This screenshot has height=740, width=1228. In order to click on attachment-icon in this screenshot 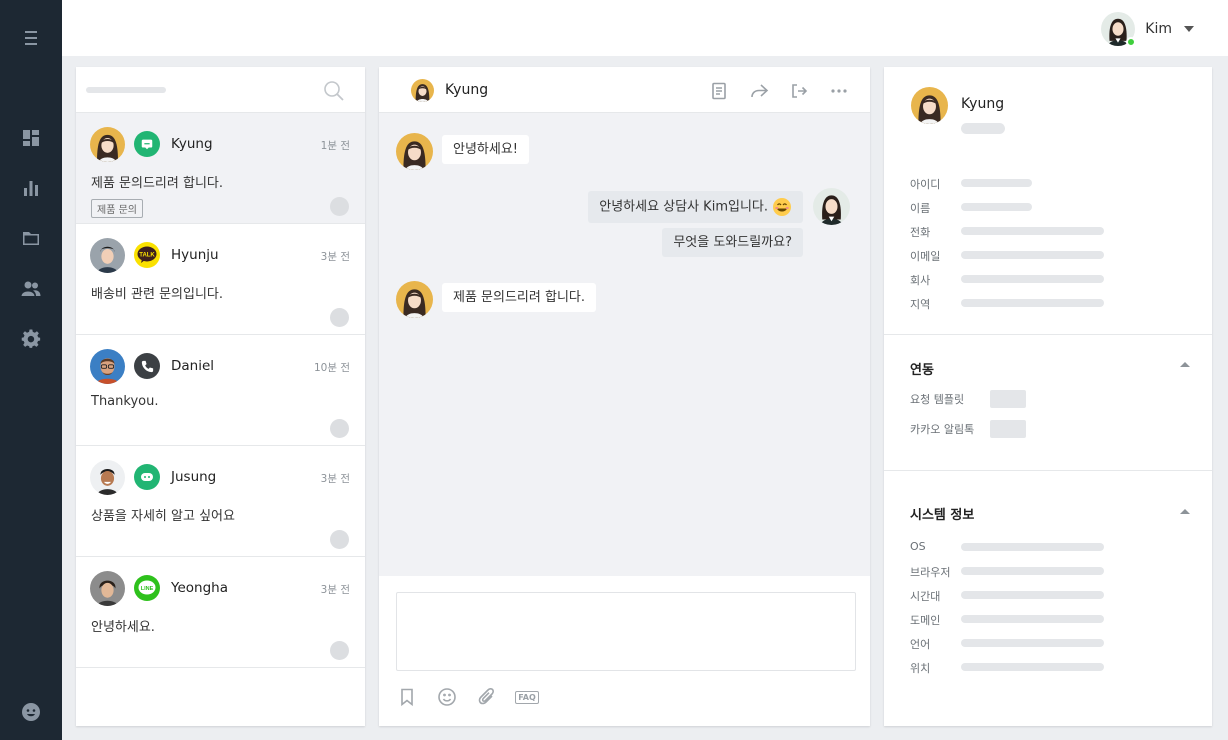, I will do `click(487, 697)`.